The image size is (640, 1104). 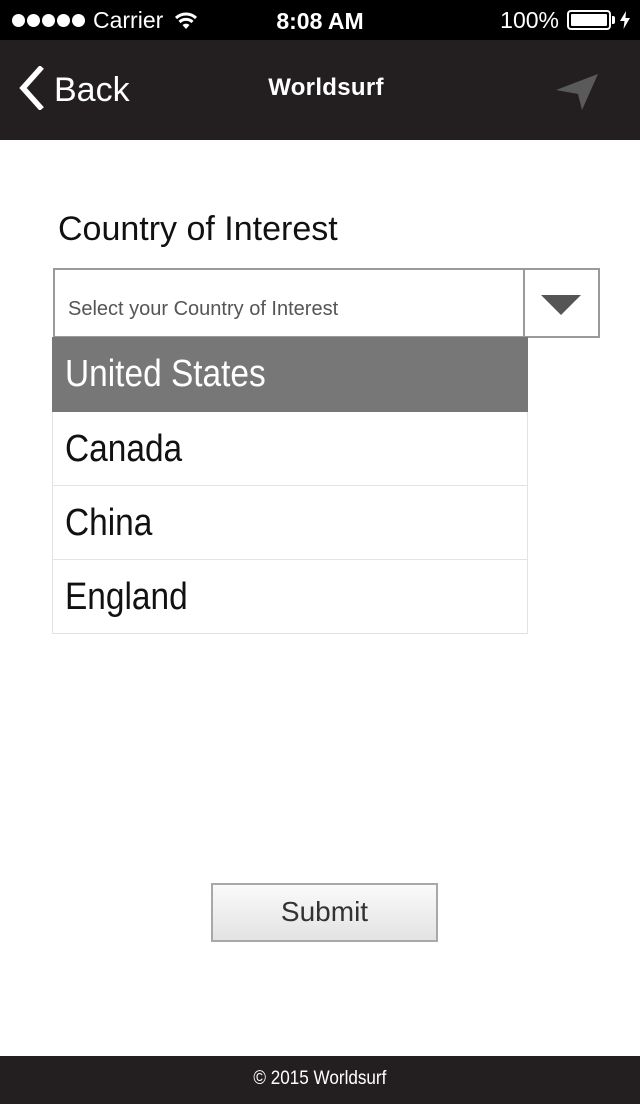 What do you see at coordinates (320, 20) in the screenshot?
I see `status-bar: Carrier 8:08 AM 100%` at bounding box center [320, 20].